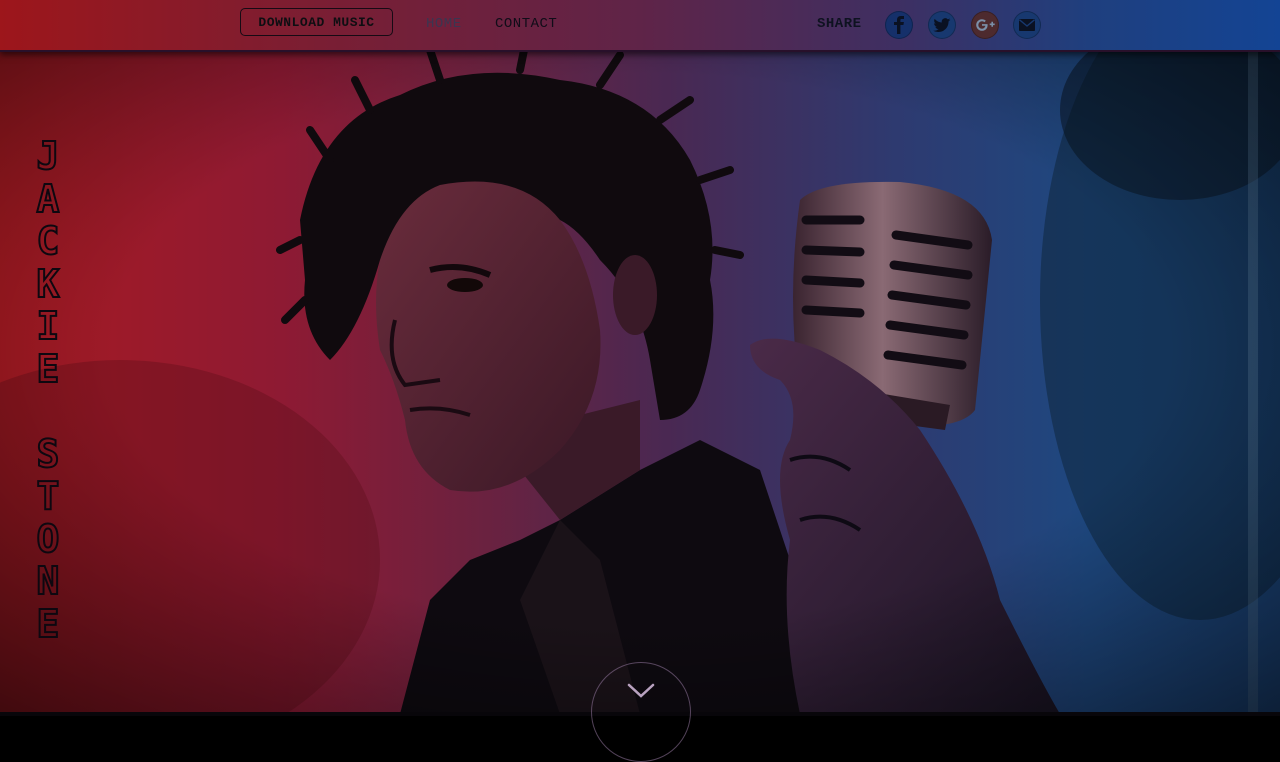 The width and height of the screenshot is (1280, 762). What do you see at coordinates (444, 24) in the screenshot?
I see `nav-home-link: HOME` at bounding box center [444, 24].